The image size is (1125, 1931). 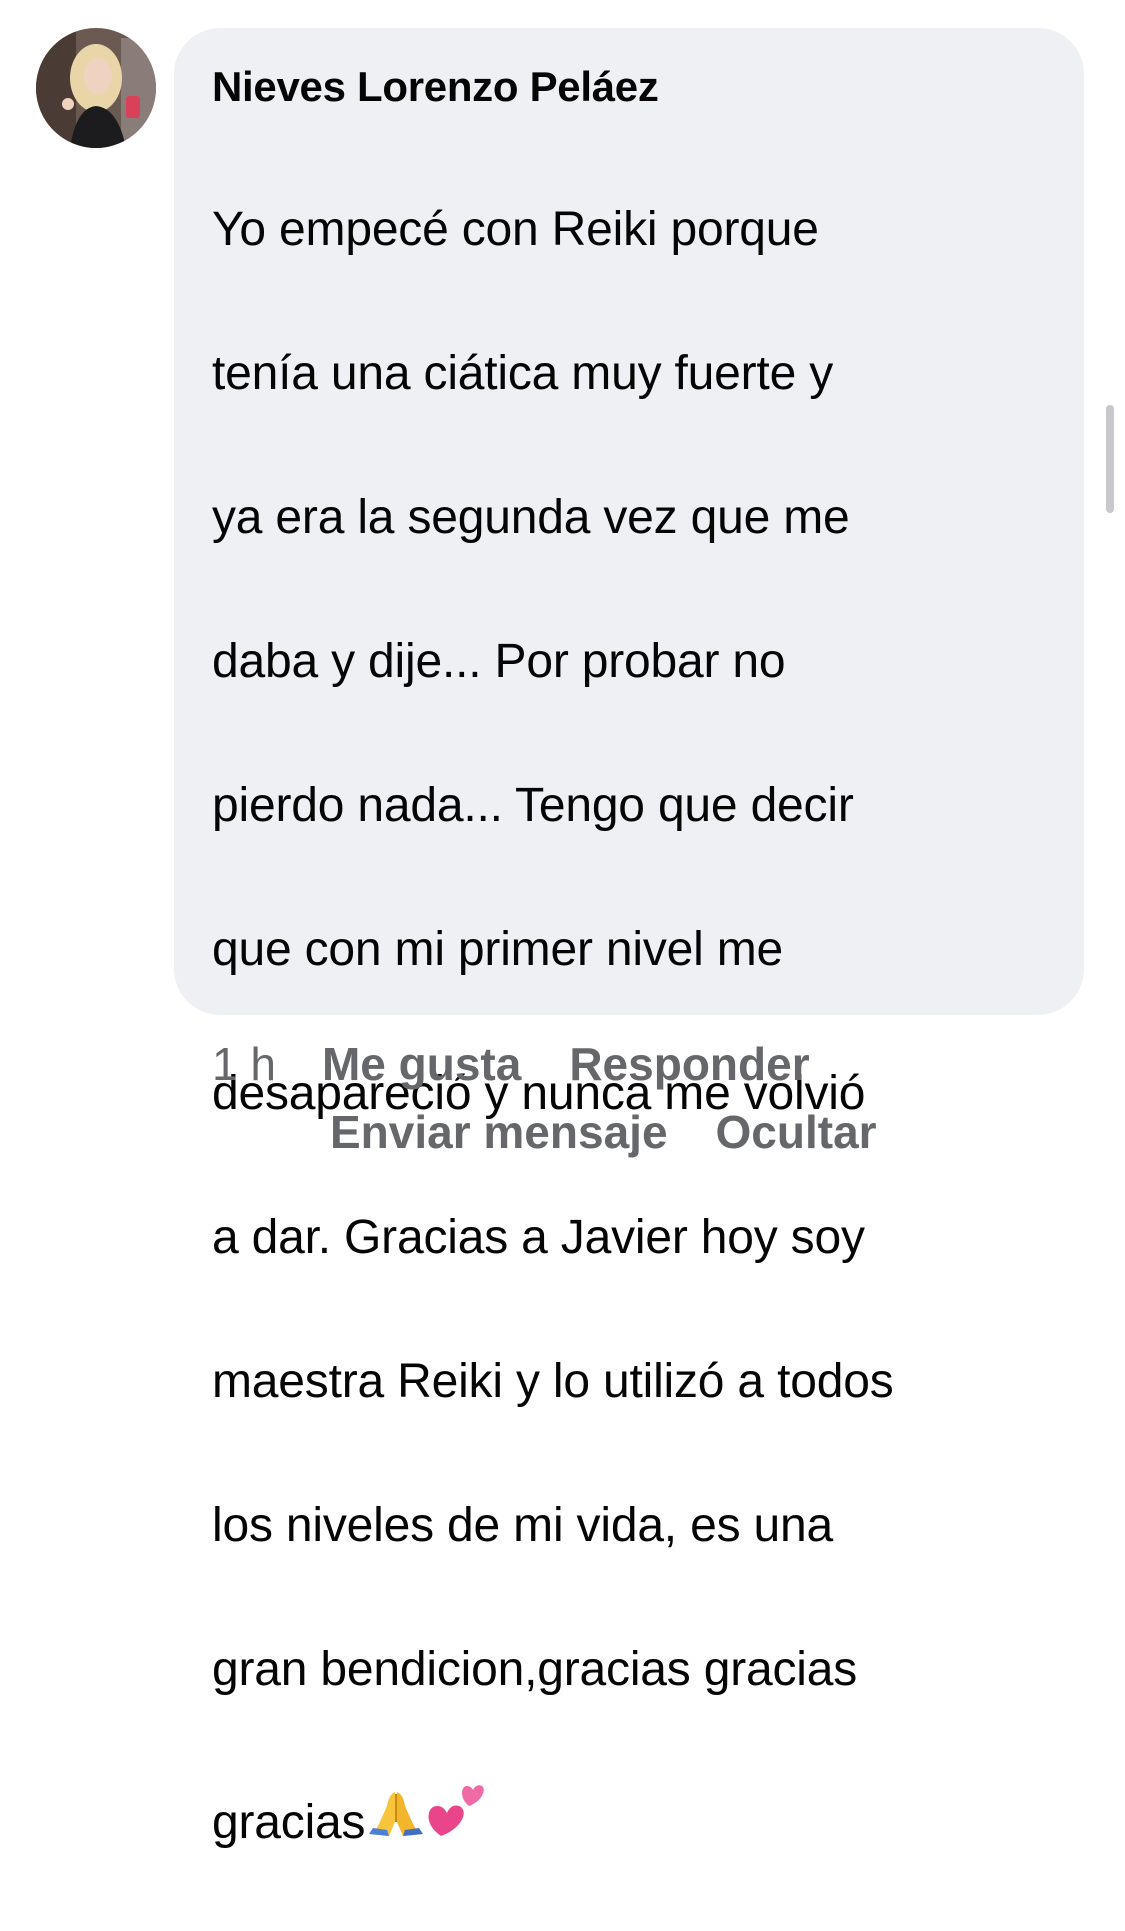 What do you see at coordinates (533, 805) in the screenshot?
I see `comment-text-line: pierdo nada... Tengo que decir` at bounding box center [533, 805].